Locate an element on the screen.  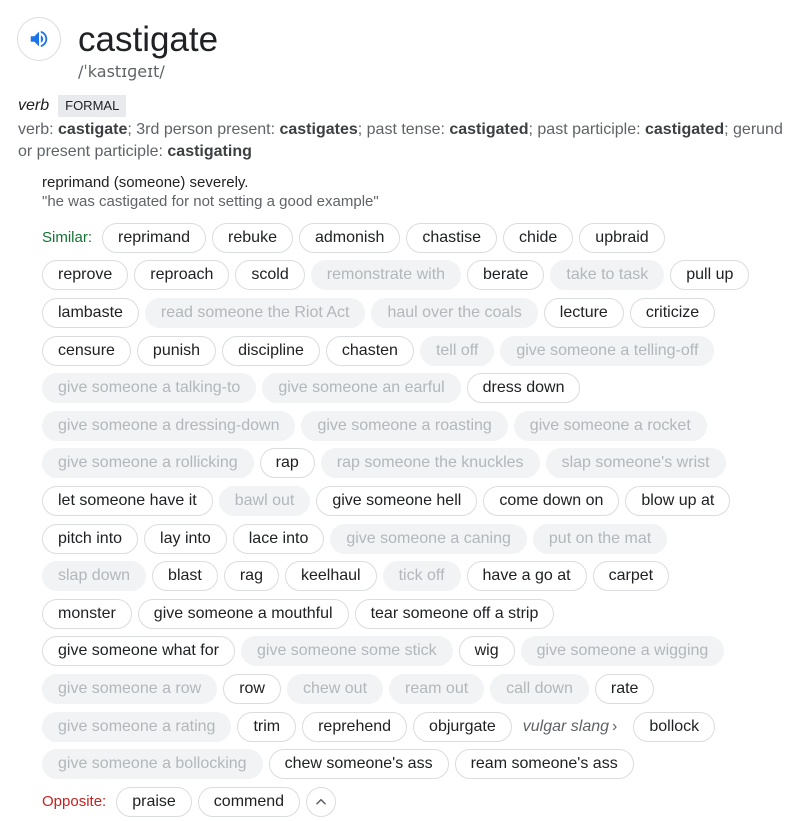
synonym-chip: monster is located at coordinates (87, 613).